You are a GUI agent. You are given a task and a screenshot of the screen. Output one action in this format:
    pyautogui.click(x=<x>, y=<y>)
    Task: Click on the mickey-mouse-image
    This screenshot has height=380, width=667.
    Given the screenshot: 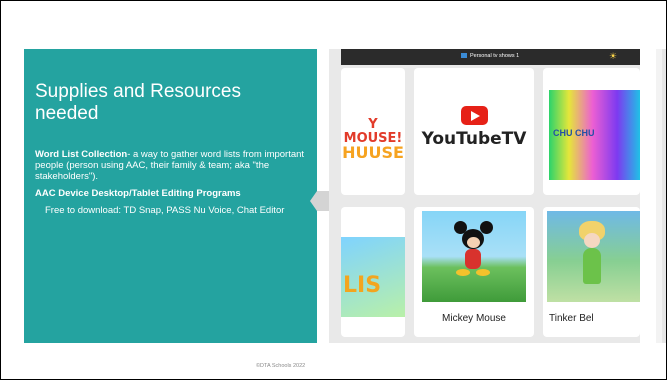 What is the action you would take?
    pyautogui.click(x=474, y=256)
    